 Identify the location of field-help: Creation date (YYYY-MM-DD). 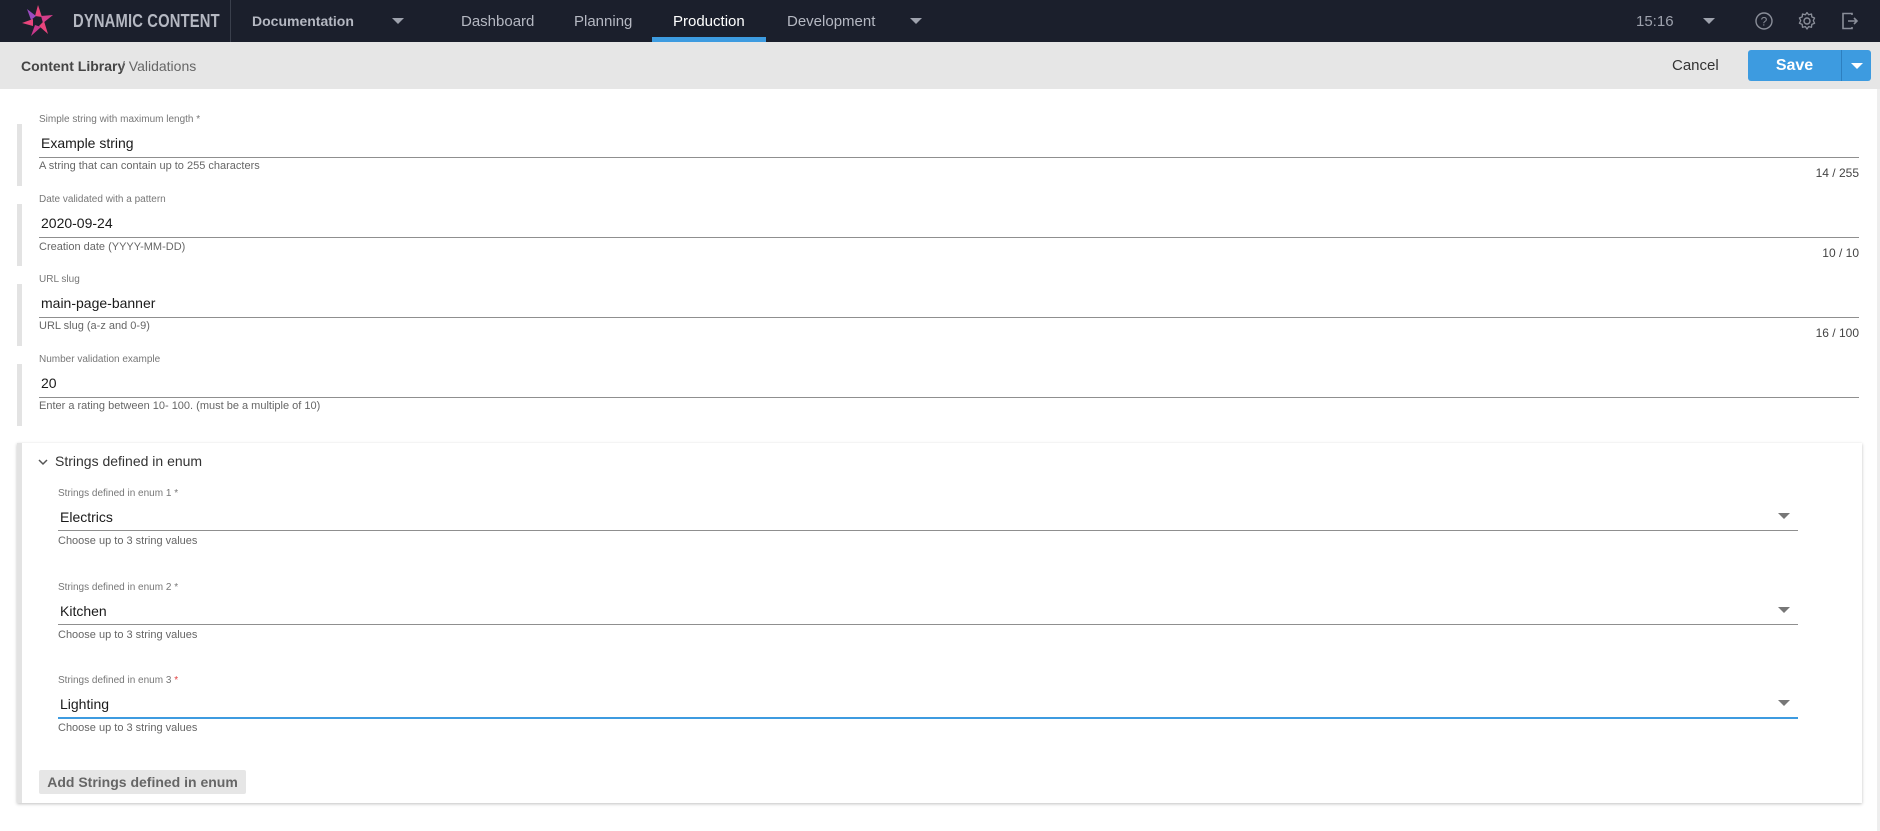
(112, 247).